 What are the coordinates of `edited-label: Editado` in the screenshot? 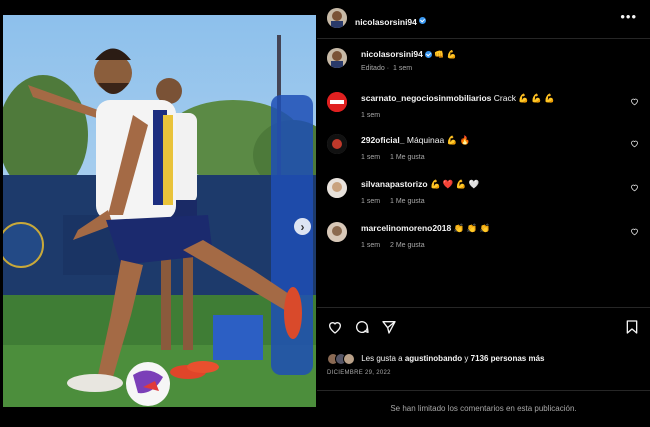 It's located at (373, 68).